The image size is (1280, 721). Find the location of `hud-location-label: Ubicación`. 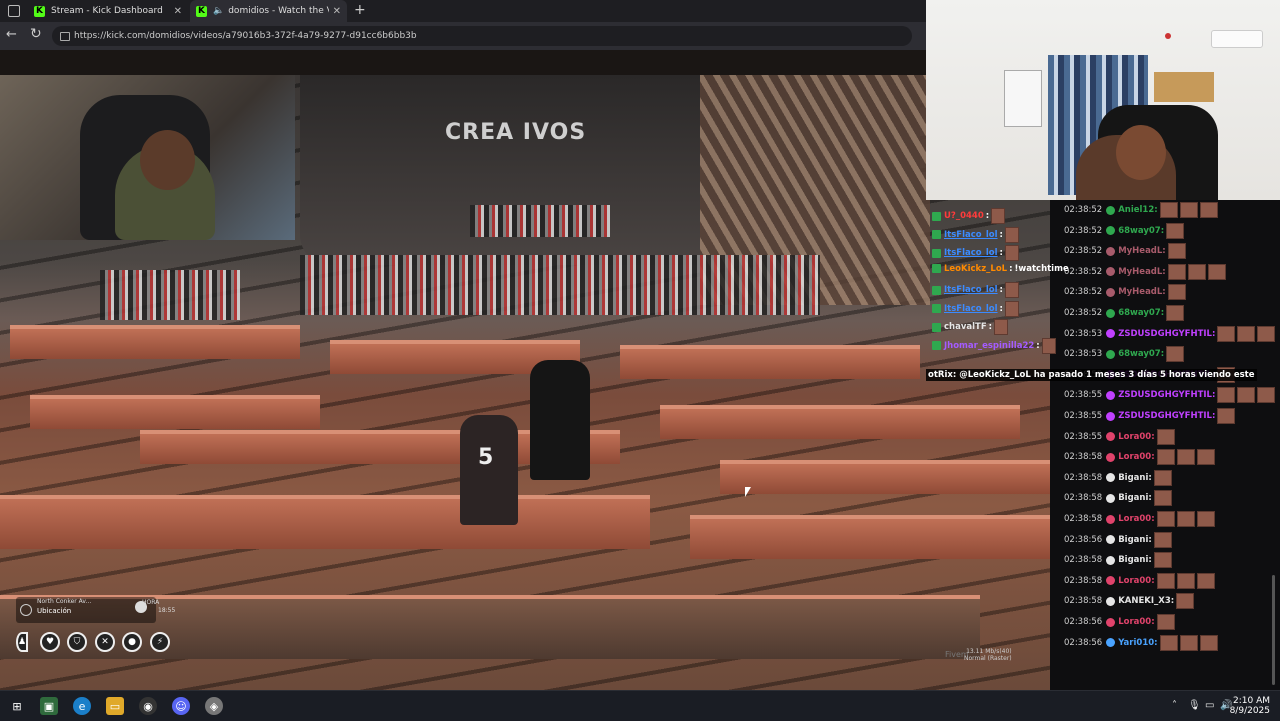

hud-location-label: Ubicación is located at coordinates (54, 611).